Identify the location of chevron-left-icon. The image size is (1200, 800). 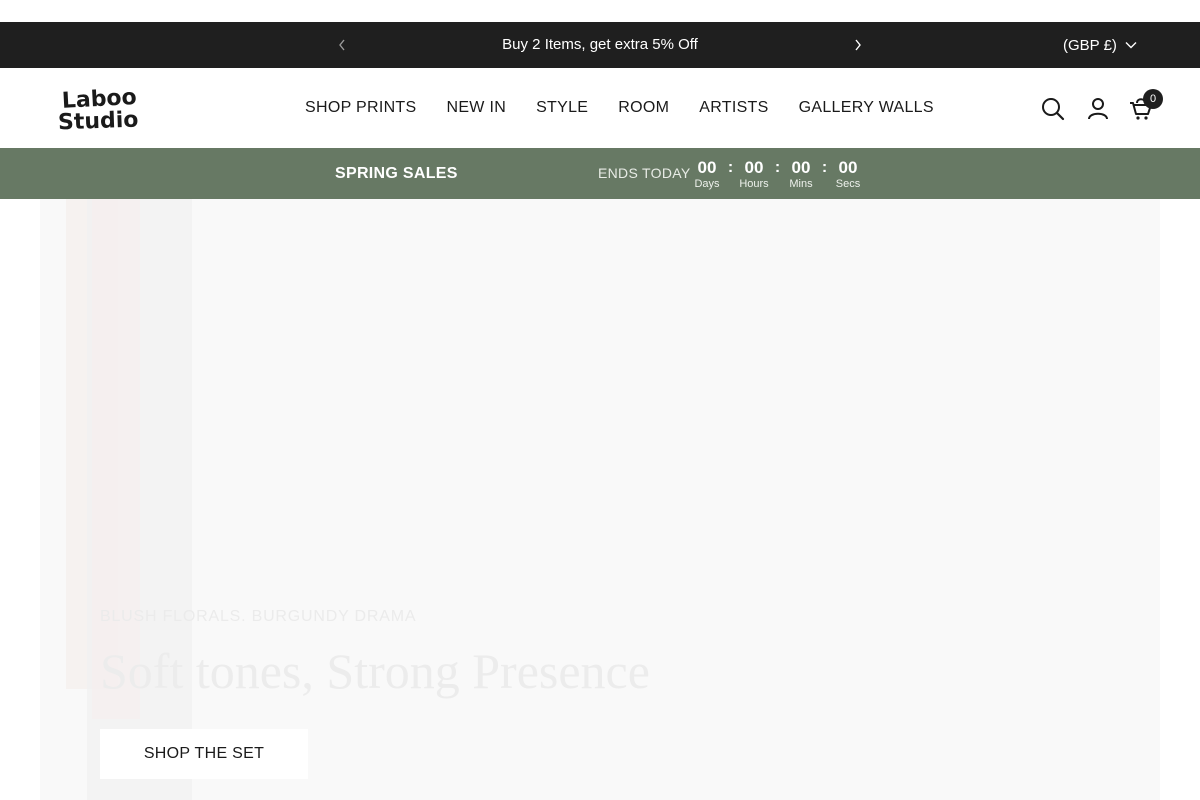
(342, 45).